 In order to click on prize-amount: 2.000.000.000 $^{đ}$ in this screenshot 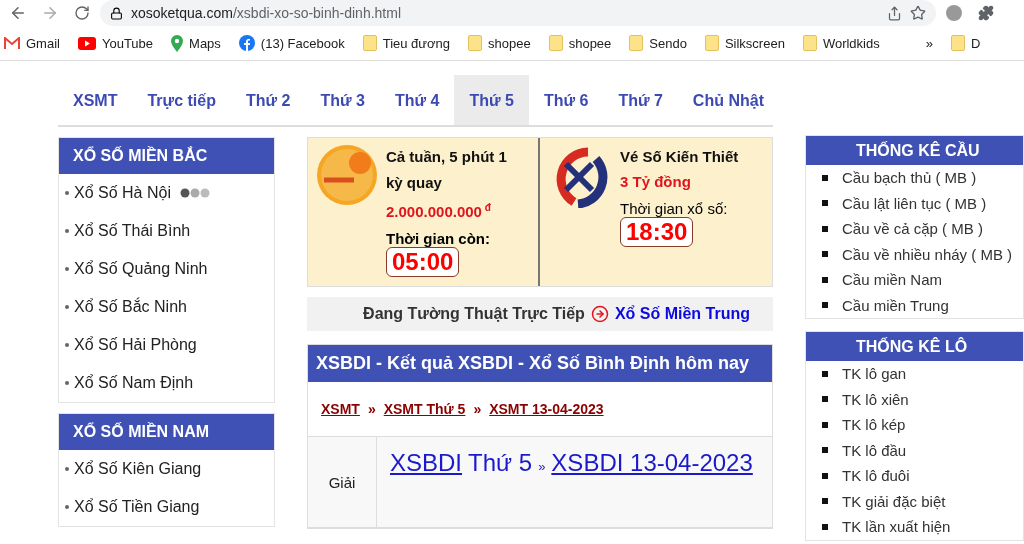, I will do `click(439, 211)`.